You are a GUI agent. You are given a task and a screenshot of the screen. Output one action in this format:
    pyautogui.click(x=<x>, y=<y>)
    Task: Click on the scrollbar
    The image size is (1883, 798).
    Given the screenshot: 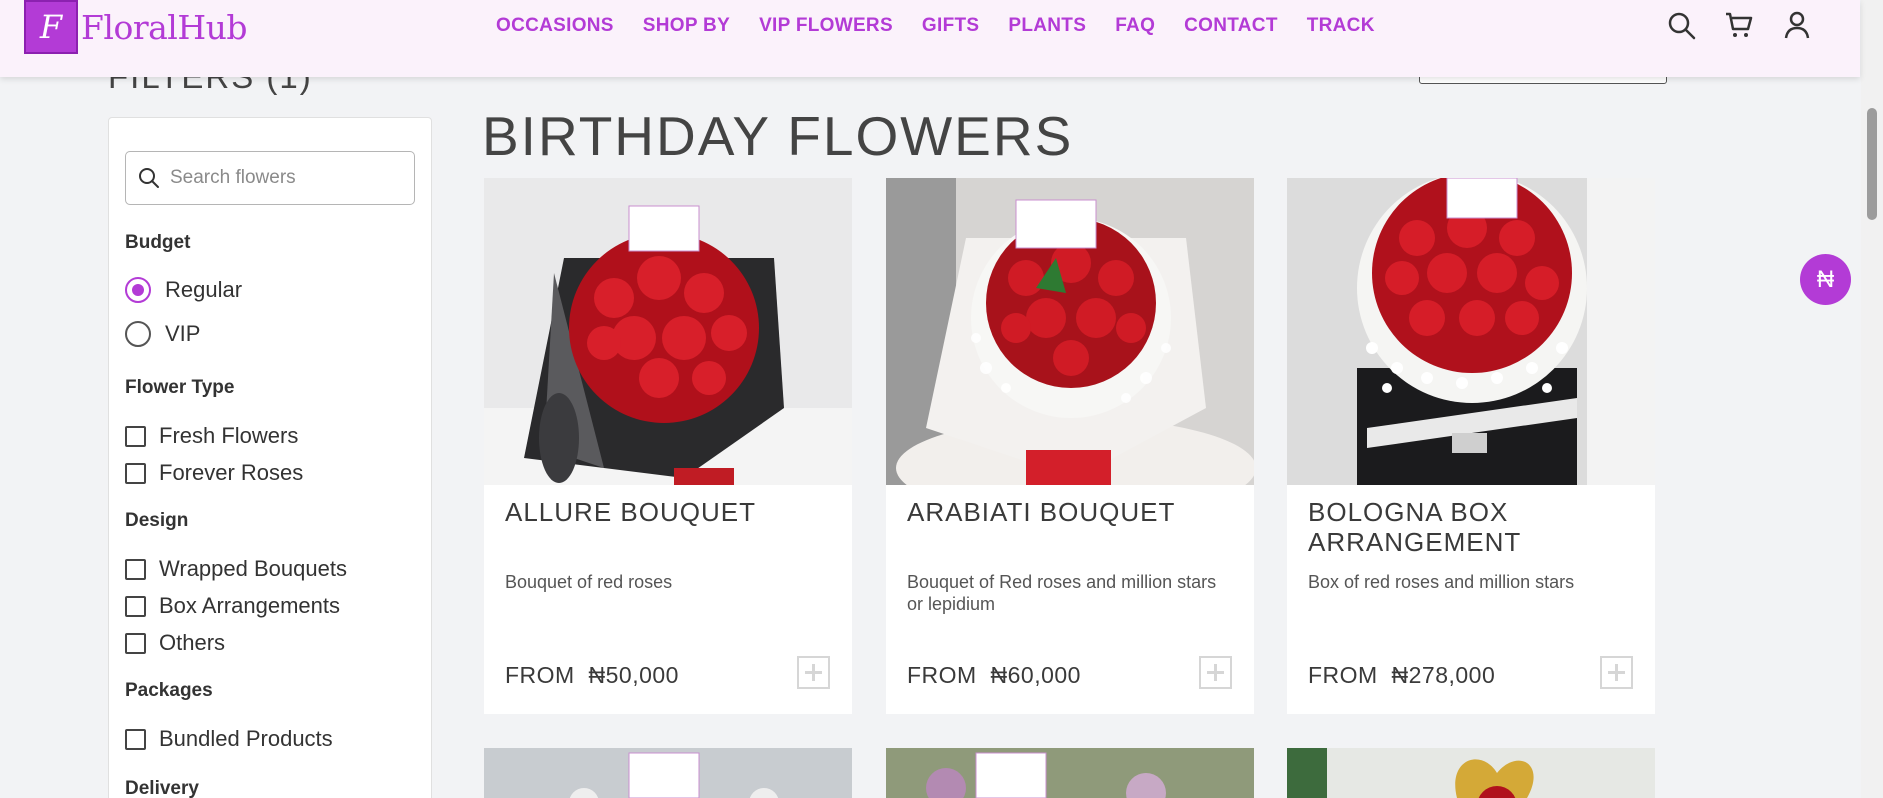 What is the action you would take?
    pyautogui.click(x=1872, y=399)
    